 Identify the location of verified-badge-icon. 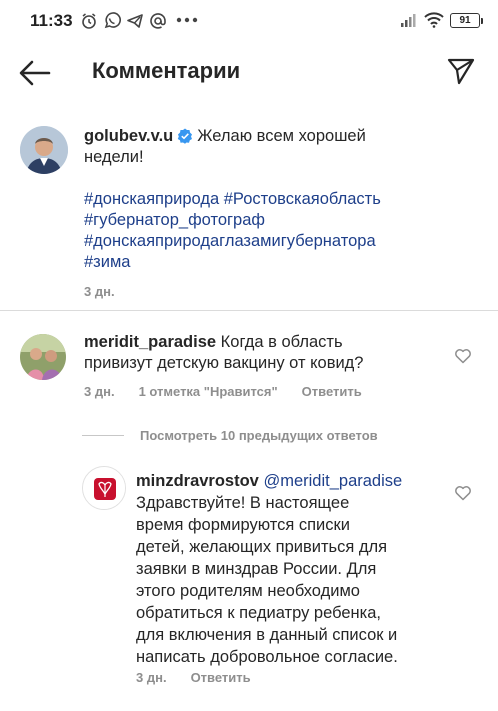
(185, 136).